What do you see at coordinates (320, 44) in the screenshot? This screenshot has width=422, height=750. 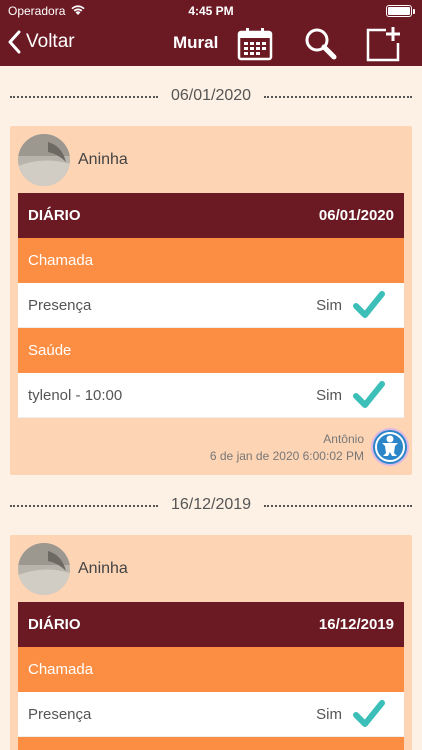 I see `search-icon` at bounding box center [320, 44].